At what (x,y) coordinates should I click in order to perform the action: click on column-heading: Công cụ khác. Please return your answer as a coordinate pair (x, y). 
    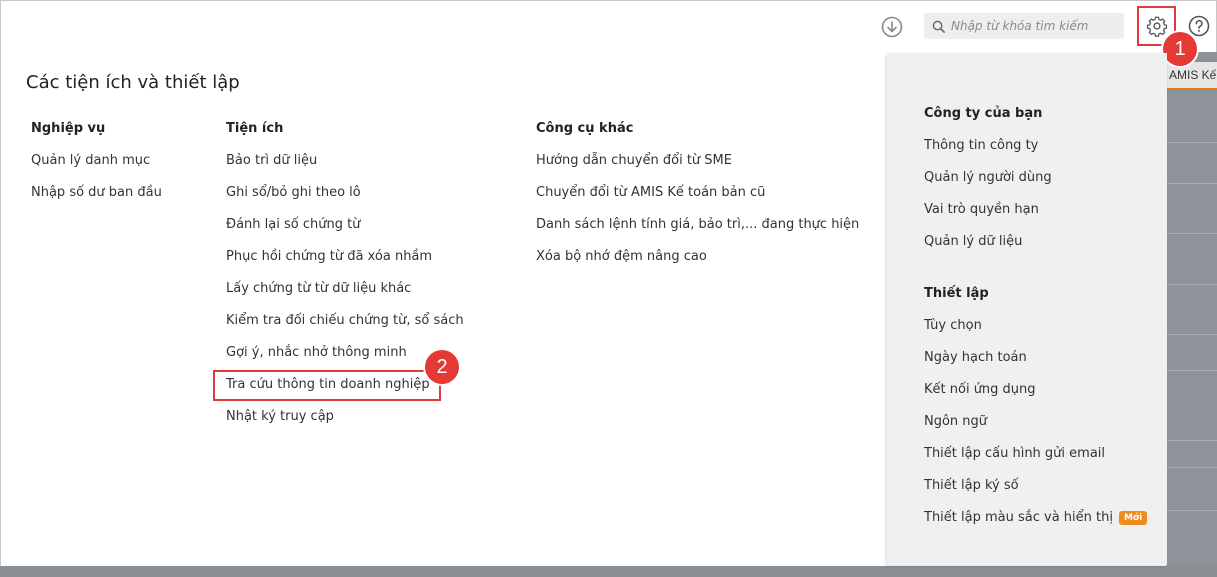
    Looking at the image, I should click on (585, 128).